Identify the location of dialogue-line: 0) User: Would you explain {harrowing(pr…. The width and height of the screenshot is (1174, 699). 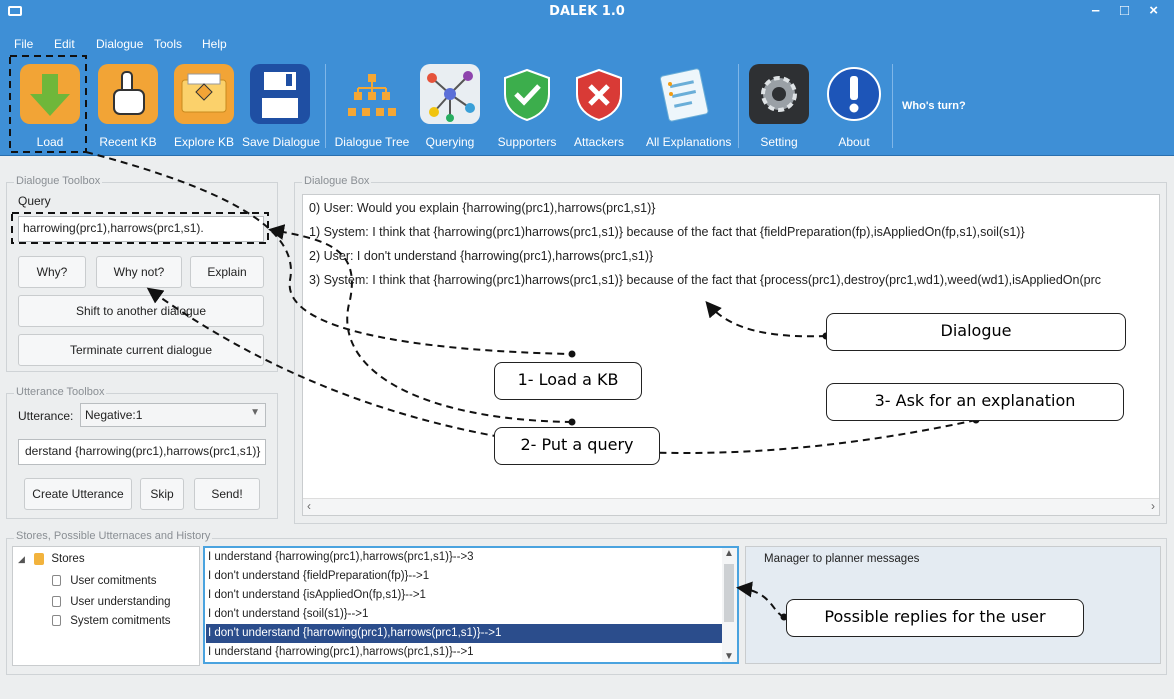
(482, 208).